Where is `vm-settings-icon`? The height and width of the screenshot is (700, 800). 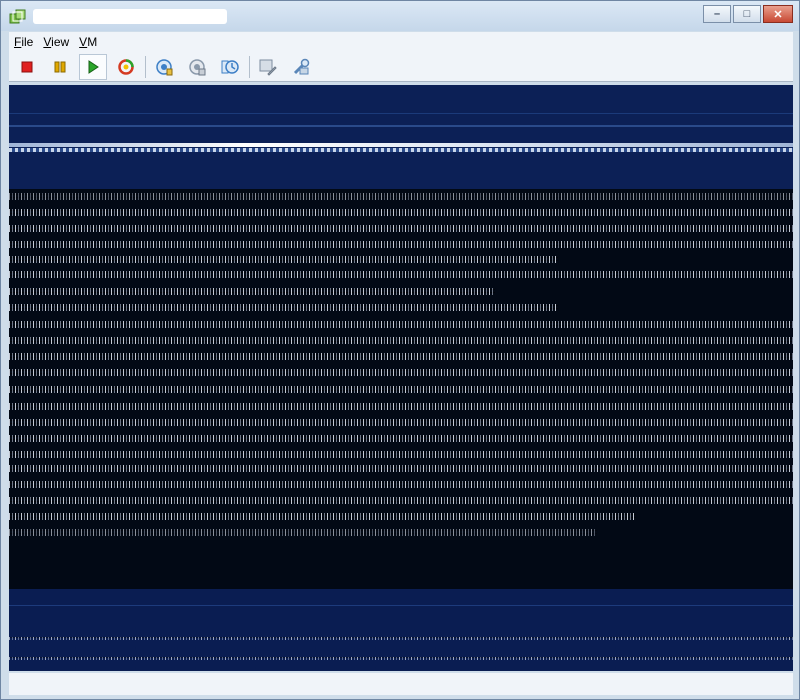 vm-settings-icon is located at coordinates (301, 66).